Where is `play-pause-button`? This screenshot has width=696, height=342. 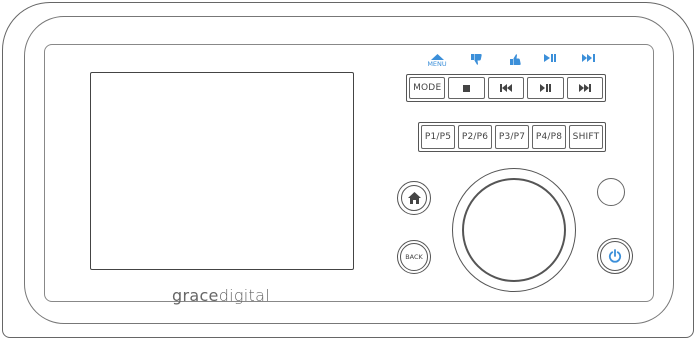
play-pause-button is located at coordinates (545, 88).